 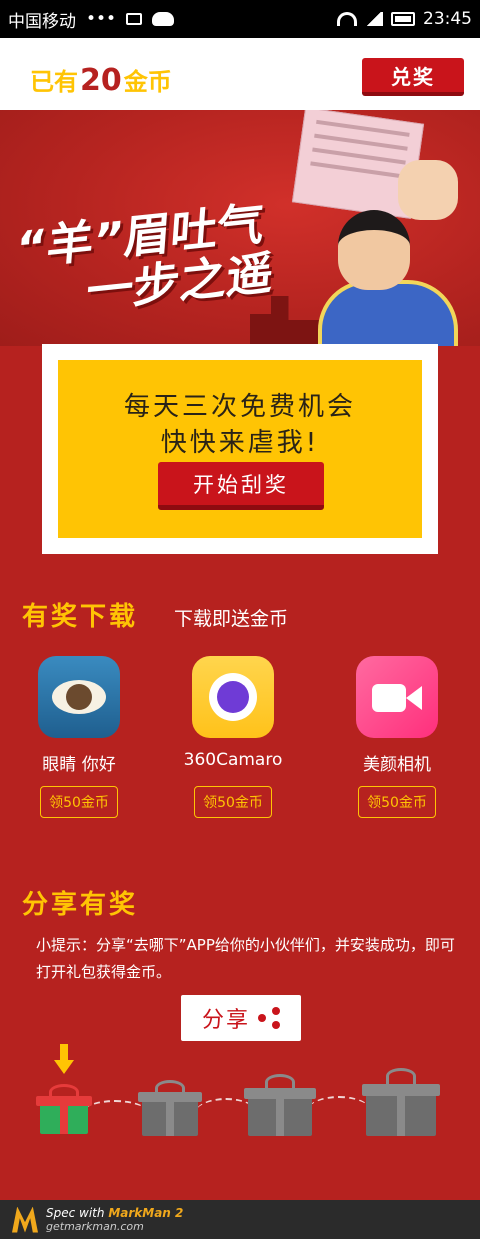 What do you see at coordinates (245, 958) in the screenshot?
I see `share-tip: 小提示：分享“去哪下”APP给你的小伙伴们，并安装成功，即可打开礼包获得金币。` at bounding box center [245, 958].